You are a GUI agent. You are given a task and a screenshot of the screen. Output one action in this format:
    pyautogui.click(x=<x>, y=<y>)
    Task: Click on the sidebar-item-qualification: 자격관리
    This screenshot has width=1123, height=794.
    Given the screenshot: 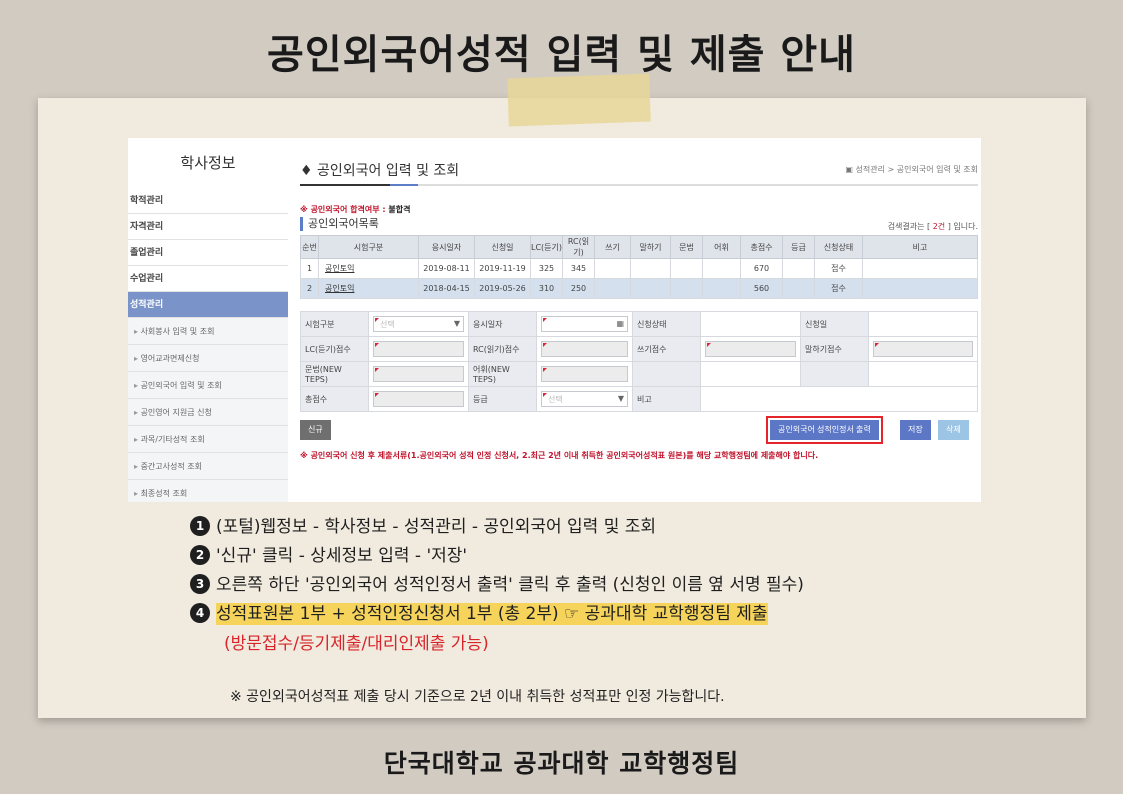 What is the action you would take?
    pyautogui.click(x=208, y=227)
    